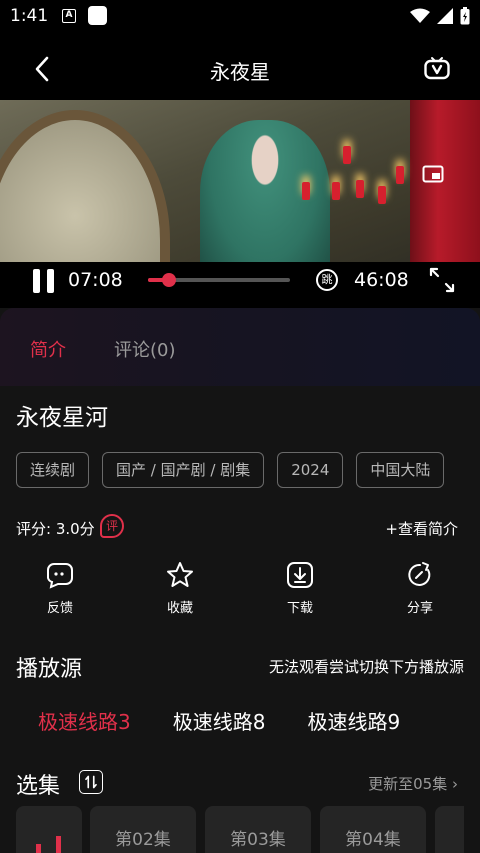 Image resolution: width=480 pixels, height=853 pixels. I want to click on player-controls: 07:08 跳 46:08, so click(240, 285).